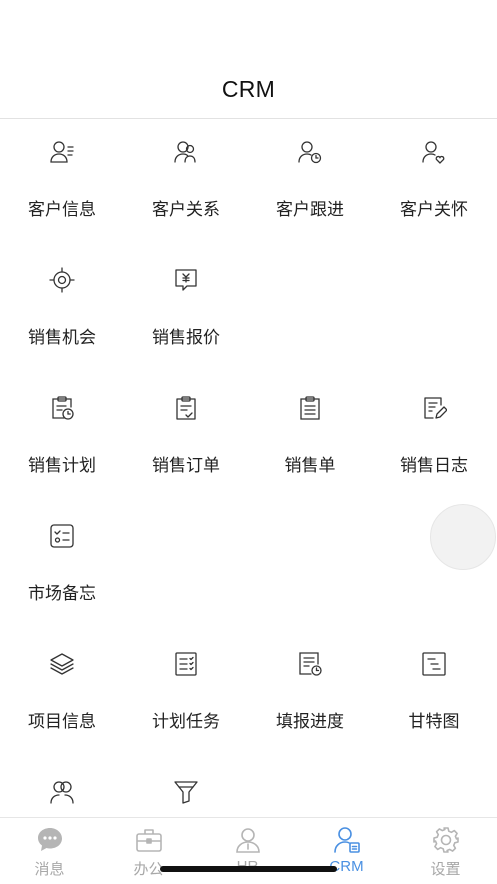  I want to click on tile-customer-relation: 客户关系, so click(186, 169).